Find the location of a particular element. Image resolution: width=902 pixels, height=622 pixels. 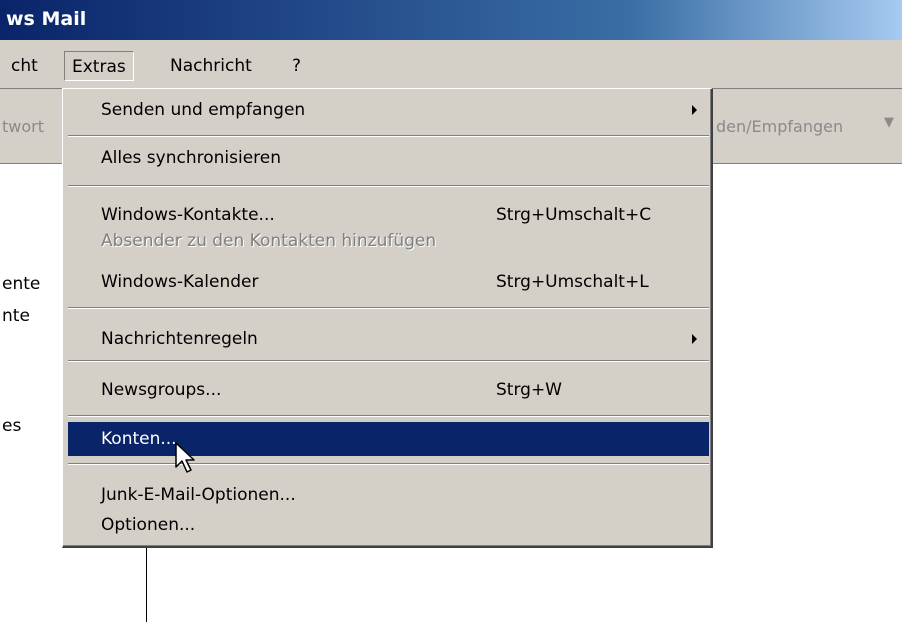

menu-item-shortcut: Strg+W is located at coordinates (529, 390).